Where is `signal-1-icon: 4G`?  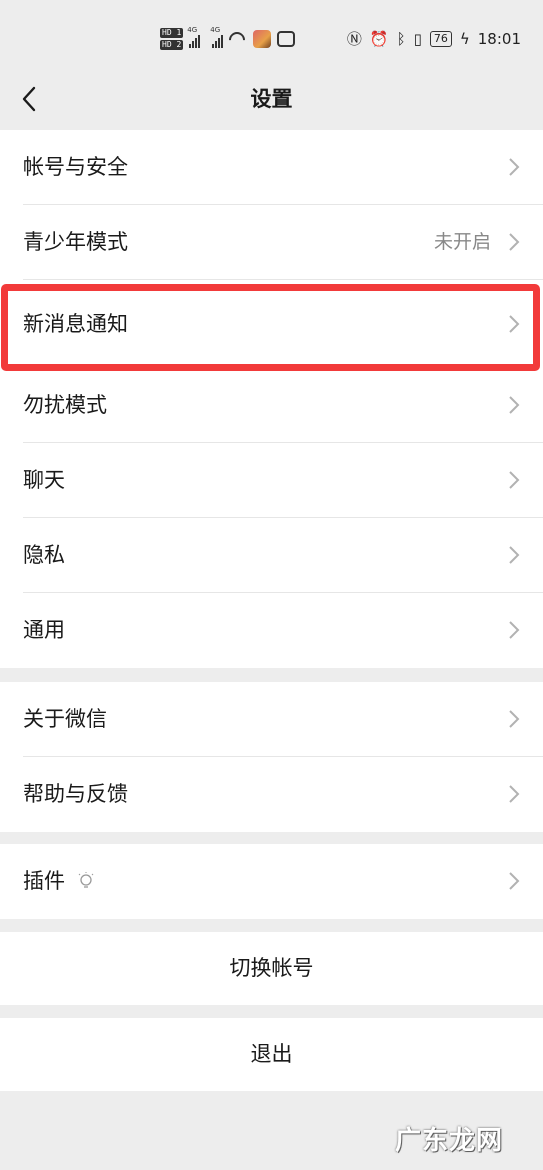 signal-1-icon: 4G is located at coordinates (194, 37).